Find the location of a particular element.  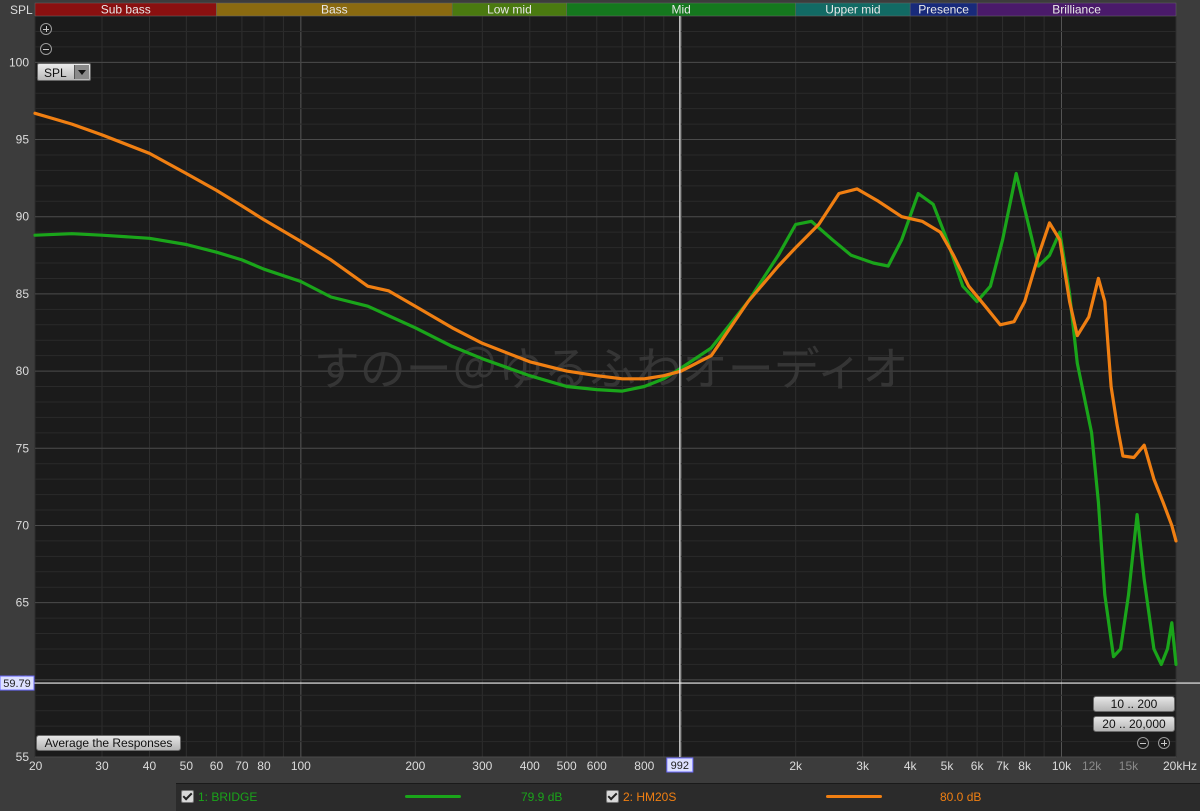

band-label: Sub bass is located at coordinates (126, 10).